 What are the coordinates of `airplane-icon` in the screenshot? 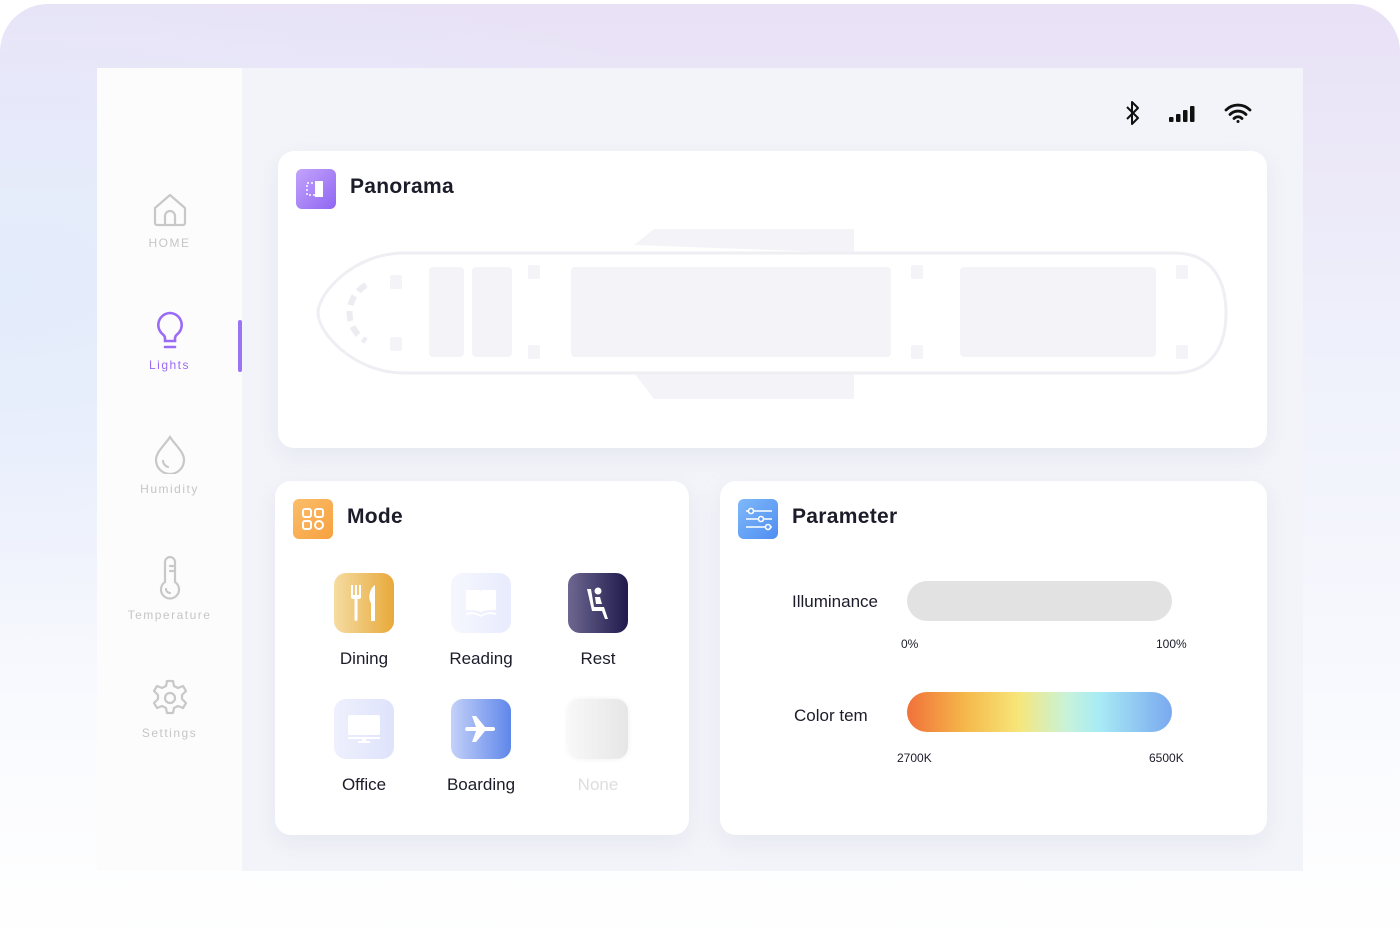 It's located at (481, 729).